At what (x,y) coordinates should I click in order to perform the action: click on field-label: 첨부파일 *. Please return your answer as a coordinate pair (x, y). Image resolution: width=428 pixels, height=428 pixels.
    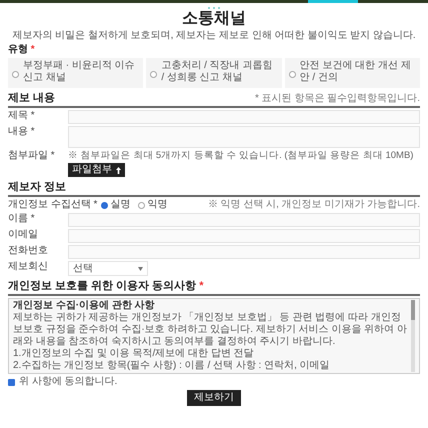
    Looking at the image, I should click on (32, 156).